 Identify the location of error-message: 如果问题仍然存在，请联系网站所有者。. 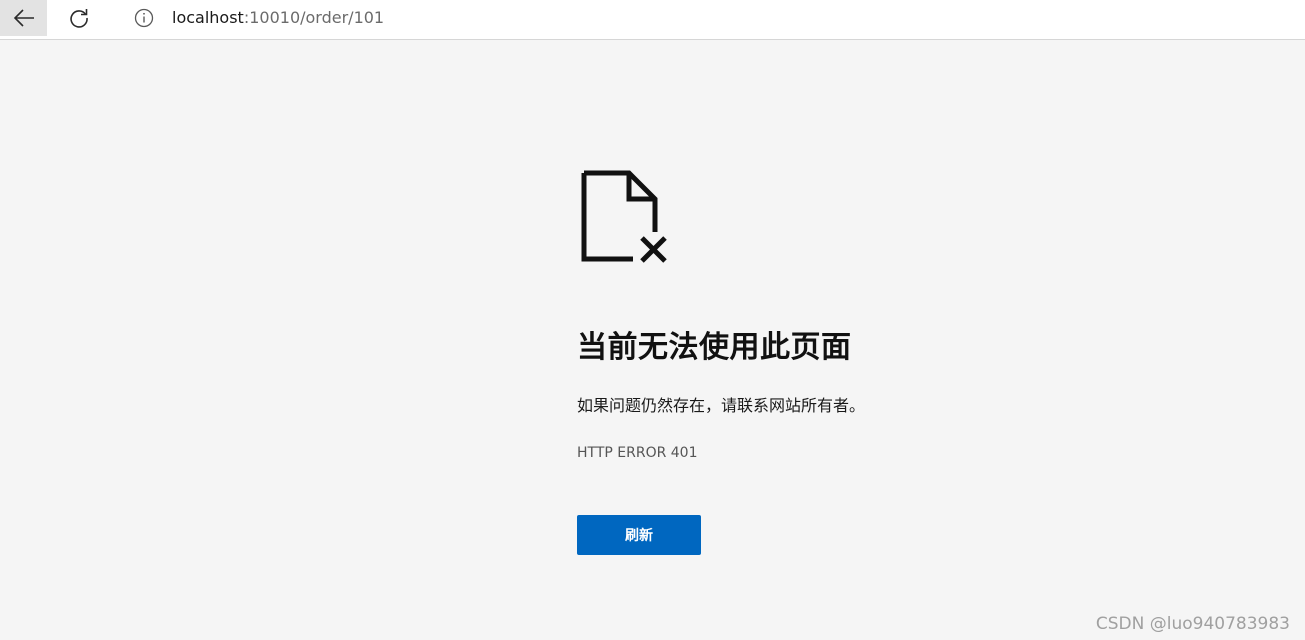
(721, 405).